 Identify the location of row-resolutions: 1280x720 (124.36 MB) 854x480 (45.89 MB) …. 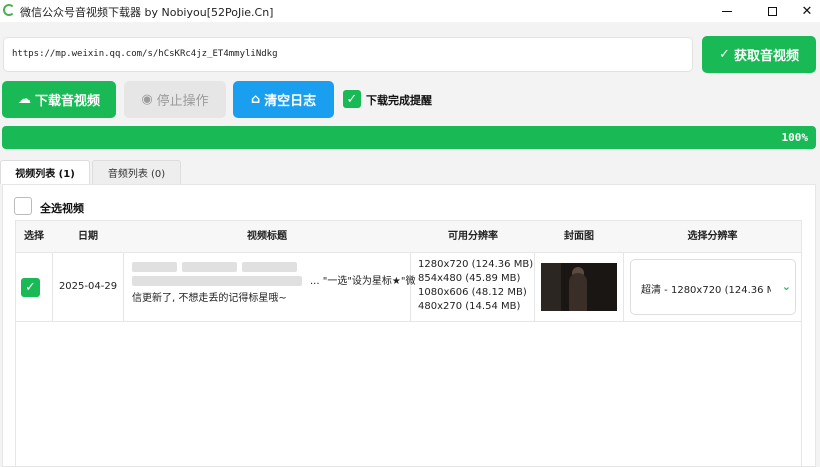
(475, 286).